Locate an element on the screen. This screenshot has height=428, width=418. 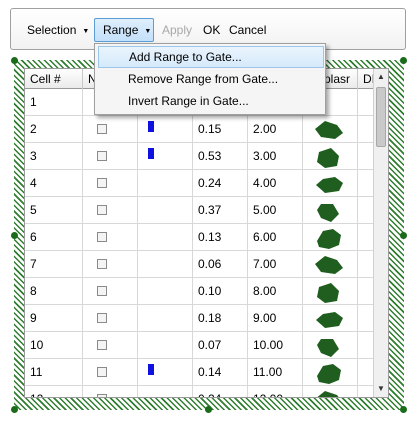
table-row: 5 0.37 5.00 is located at coordinates (200, 210).